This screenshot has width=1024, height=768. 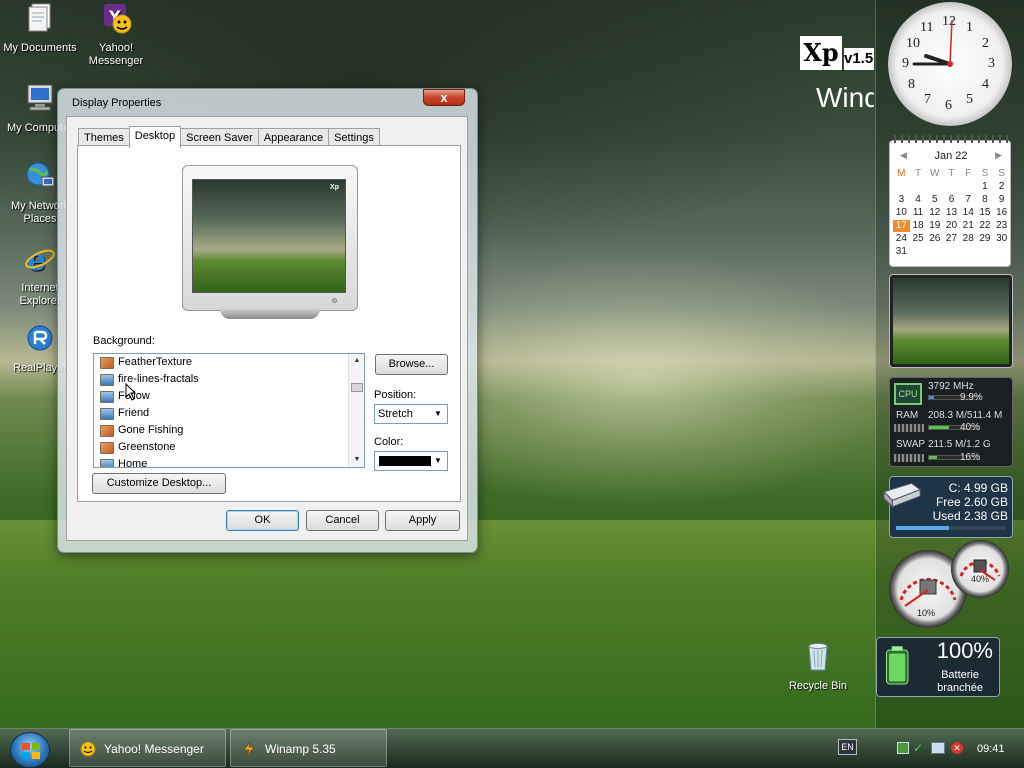 What do you see at coordinates (1001, 226) in the screenshot?
I see `calendar-day: 23` at bounding box center [1001, 226].